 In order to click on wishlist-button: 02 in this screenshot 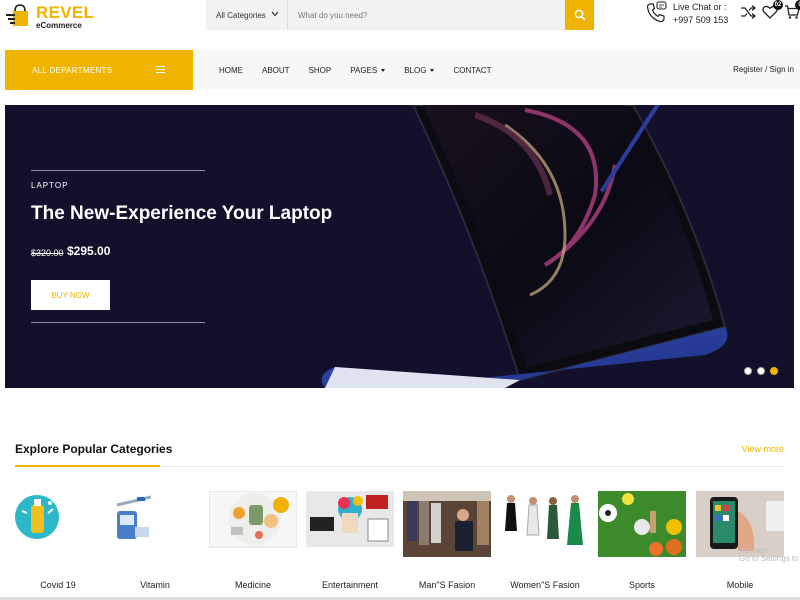, I will do `click(772, 10)`.